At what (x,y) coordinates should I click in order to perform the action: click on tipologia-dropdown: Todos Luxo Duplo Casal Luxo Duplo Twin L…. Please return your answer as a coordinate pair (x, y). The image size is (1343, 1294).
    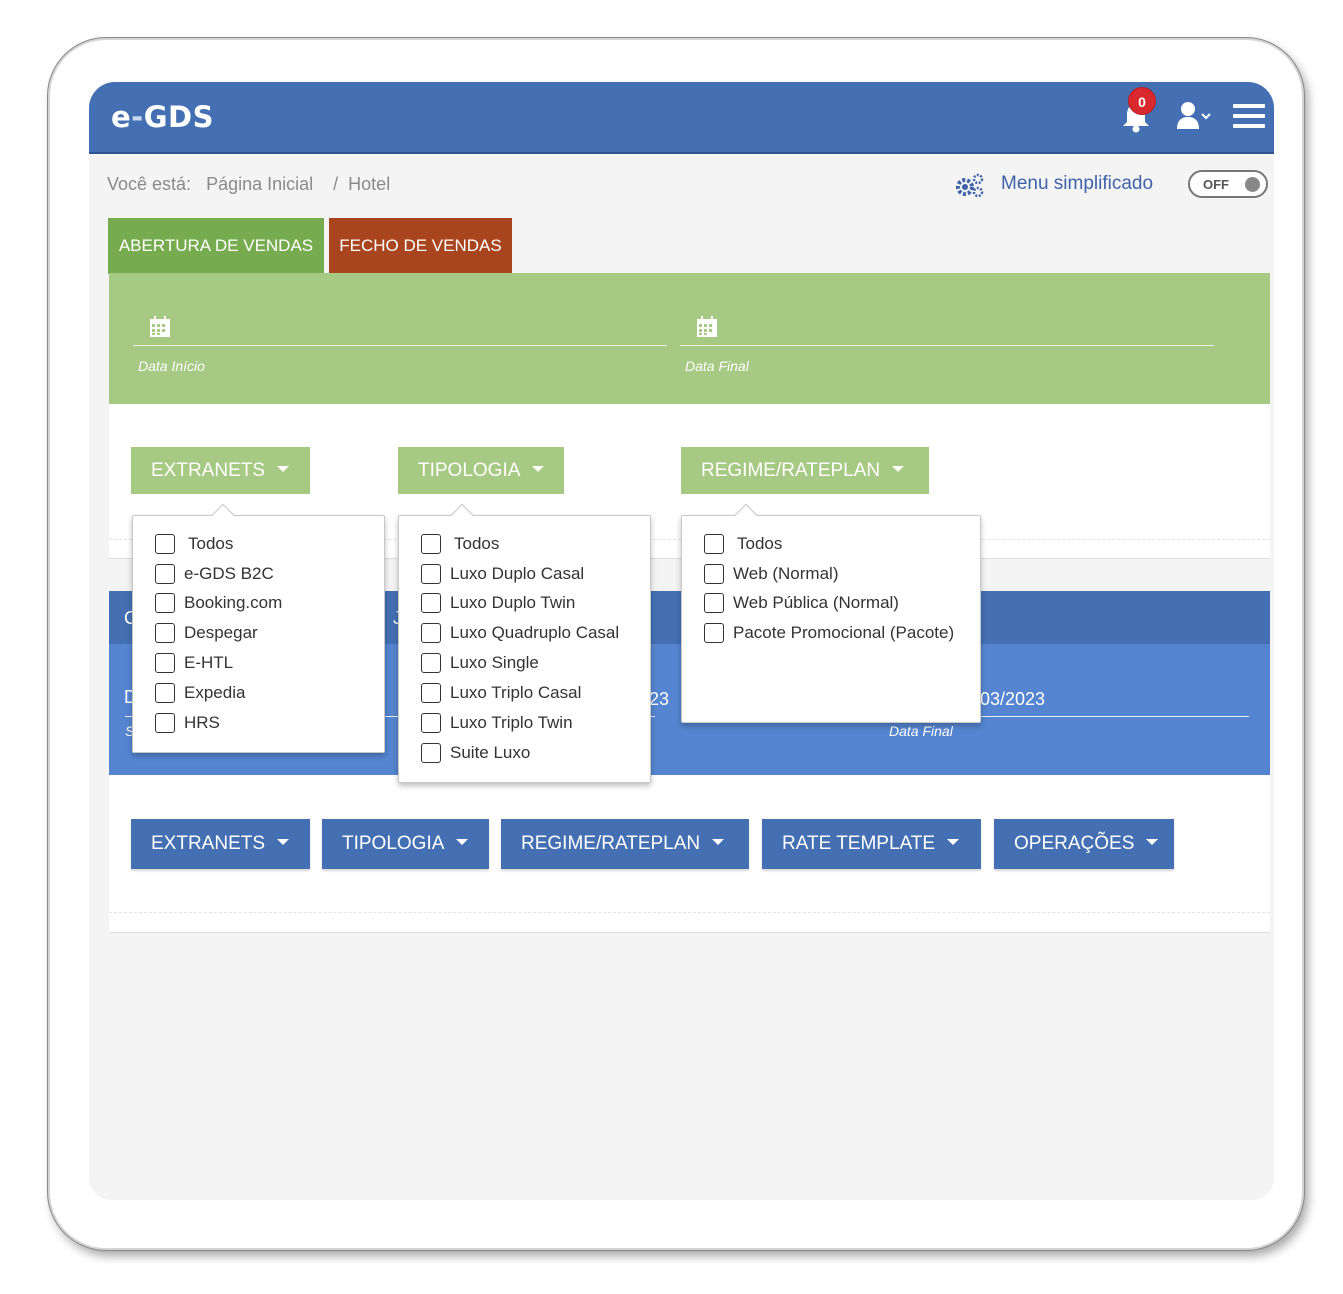
    Looking at the image, I should click on (524, 643).